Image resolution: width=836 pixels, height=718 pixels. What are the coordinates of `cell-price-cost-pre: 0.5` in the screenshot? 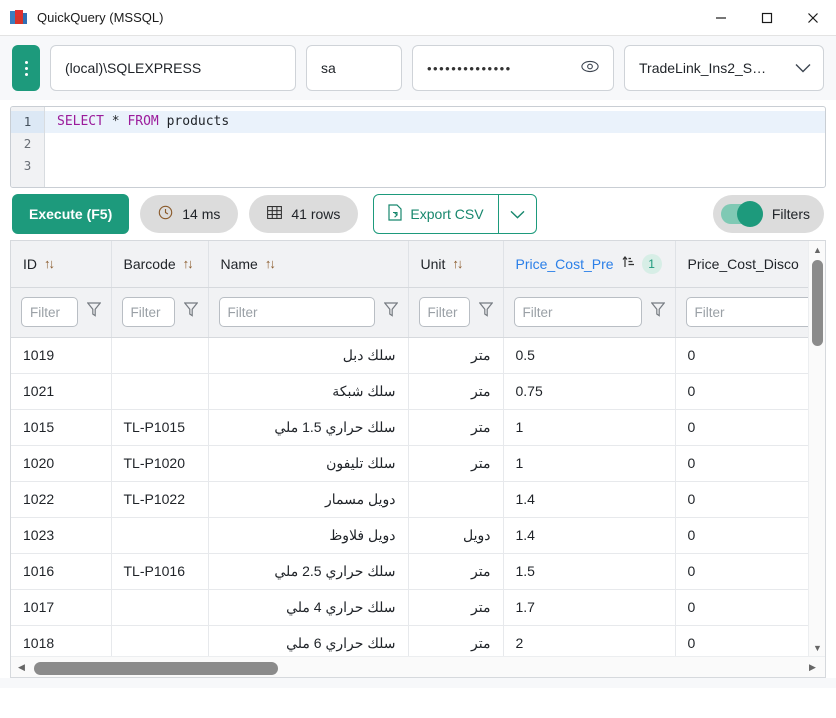 It's located at (589, 355).